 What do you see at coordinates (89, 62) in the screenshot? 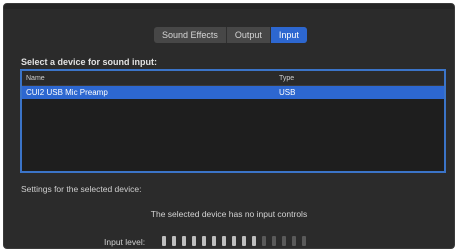
I see `device-select-heading: Select a device for sound input:` at bounding box center [89, 62].